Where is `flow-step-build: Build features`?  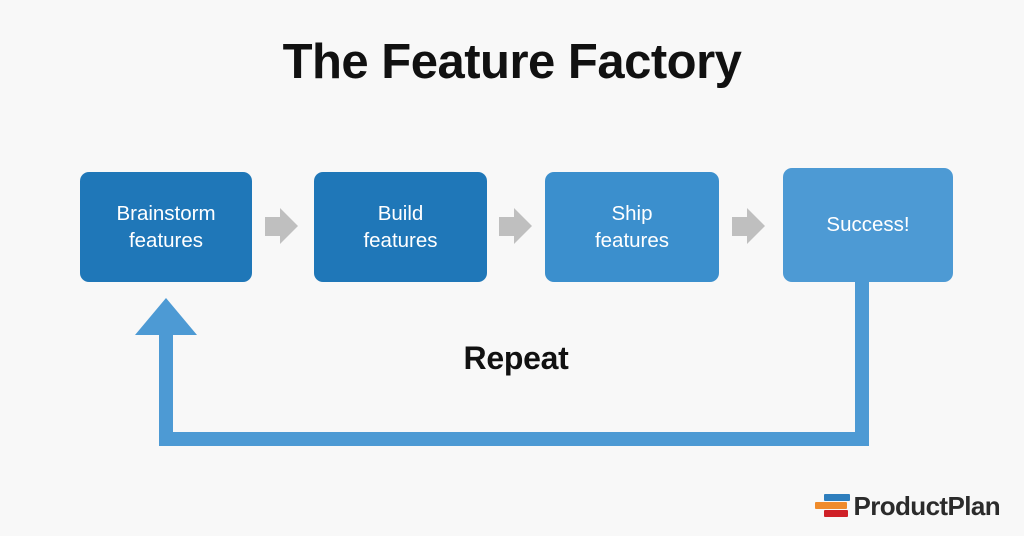
flow-step-build: Build features is located at coordinates (400, 227).